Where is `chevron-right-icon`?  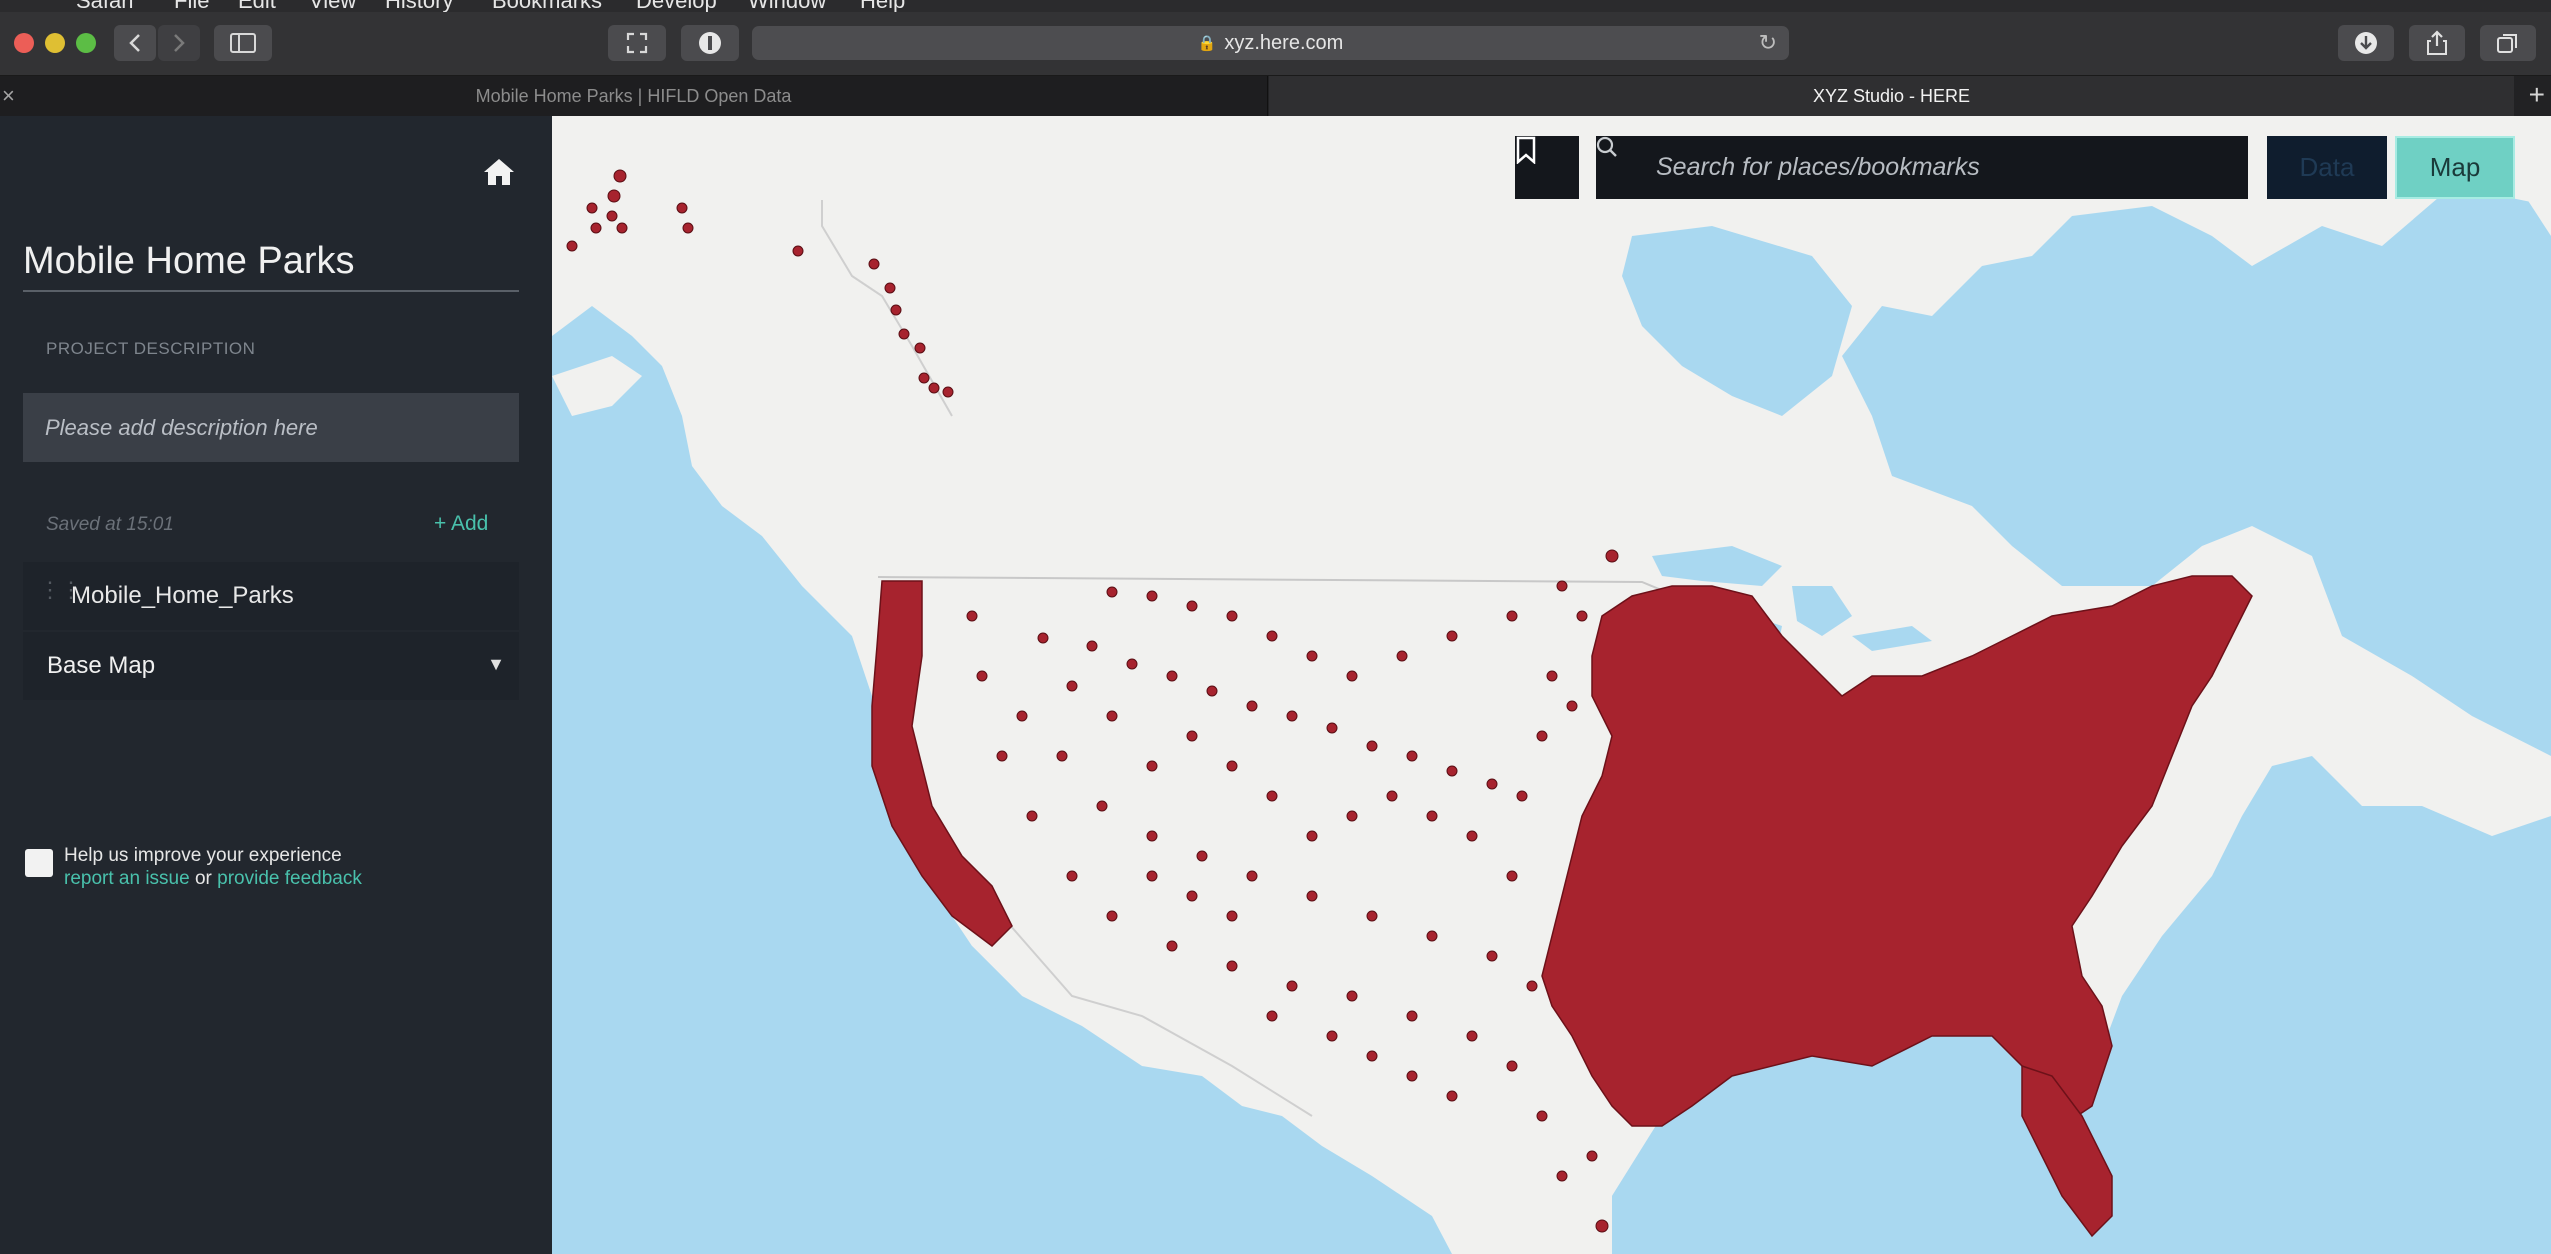 chevron-right-icon is located at coordinates (179, 43).